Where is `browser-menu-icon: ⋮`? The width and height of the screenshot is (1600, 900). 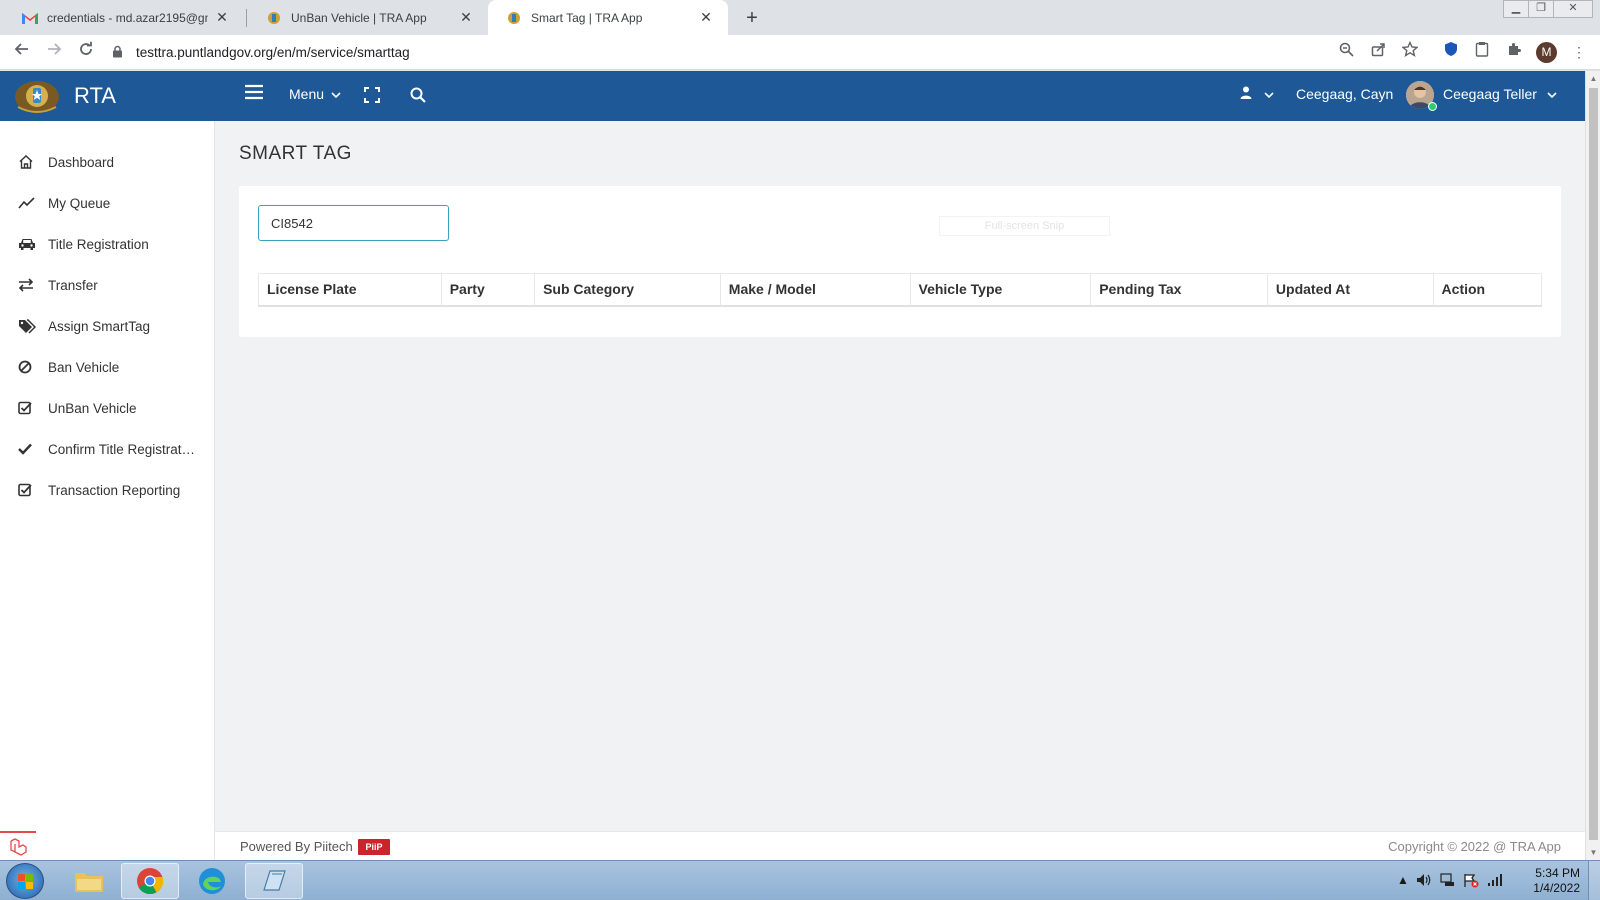 browser-menu-icon: ⋮ is located at coordinates (1579, 52).